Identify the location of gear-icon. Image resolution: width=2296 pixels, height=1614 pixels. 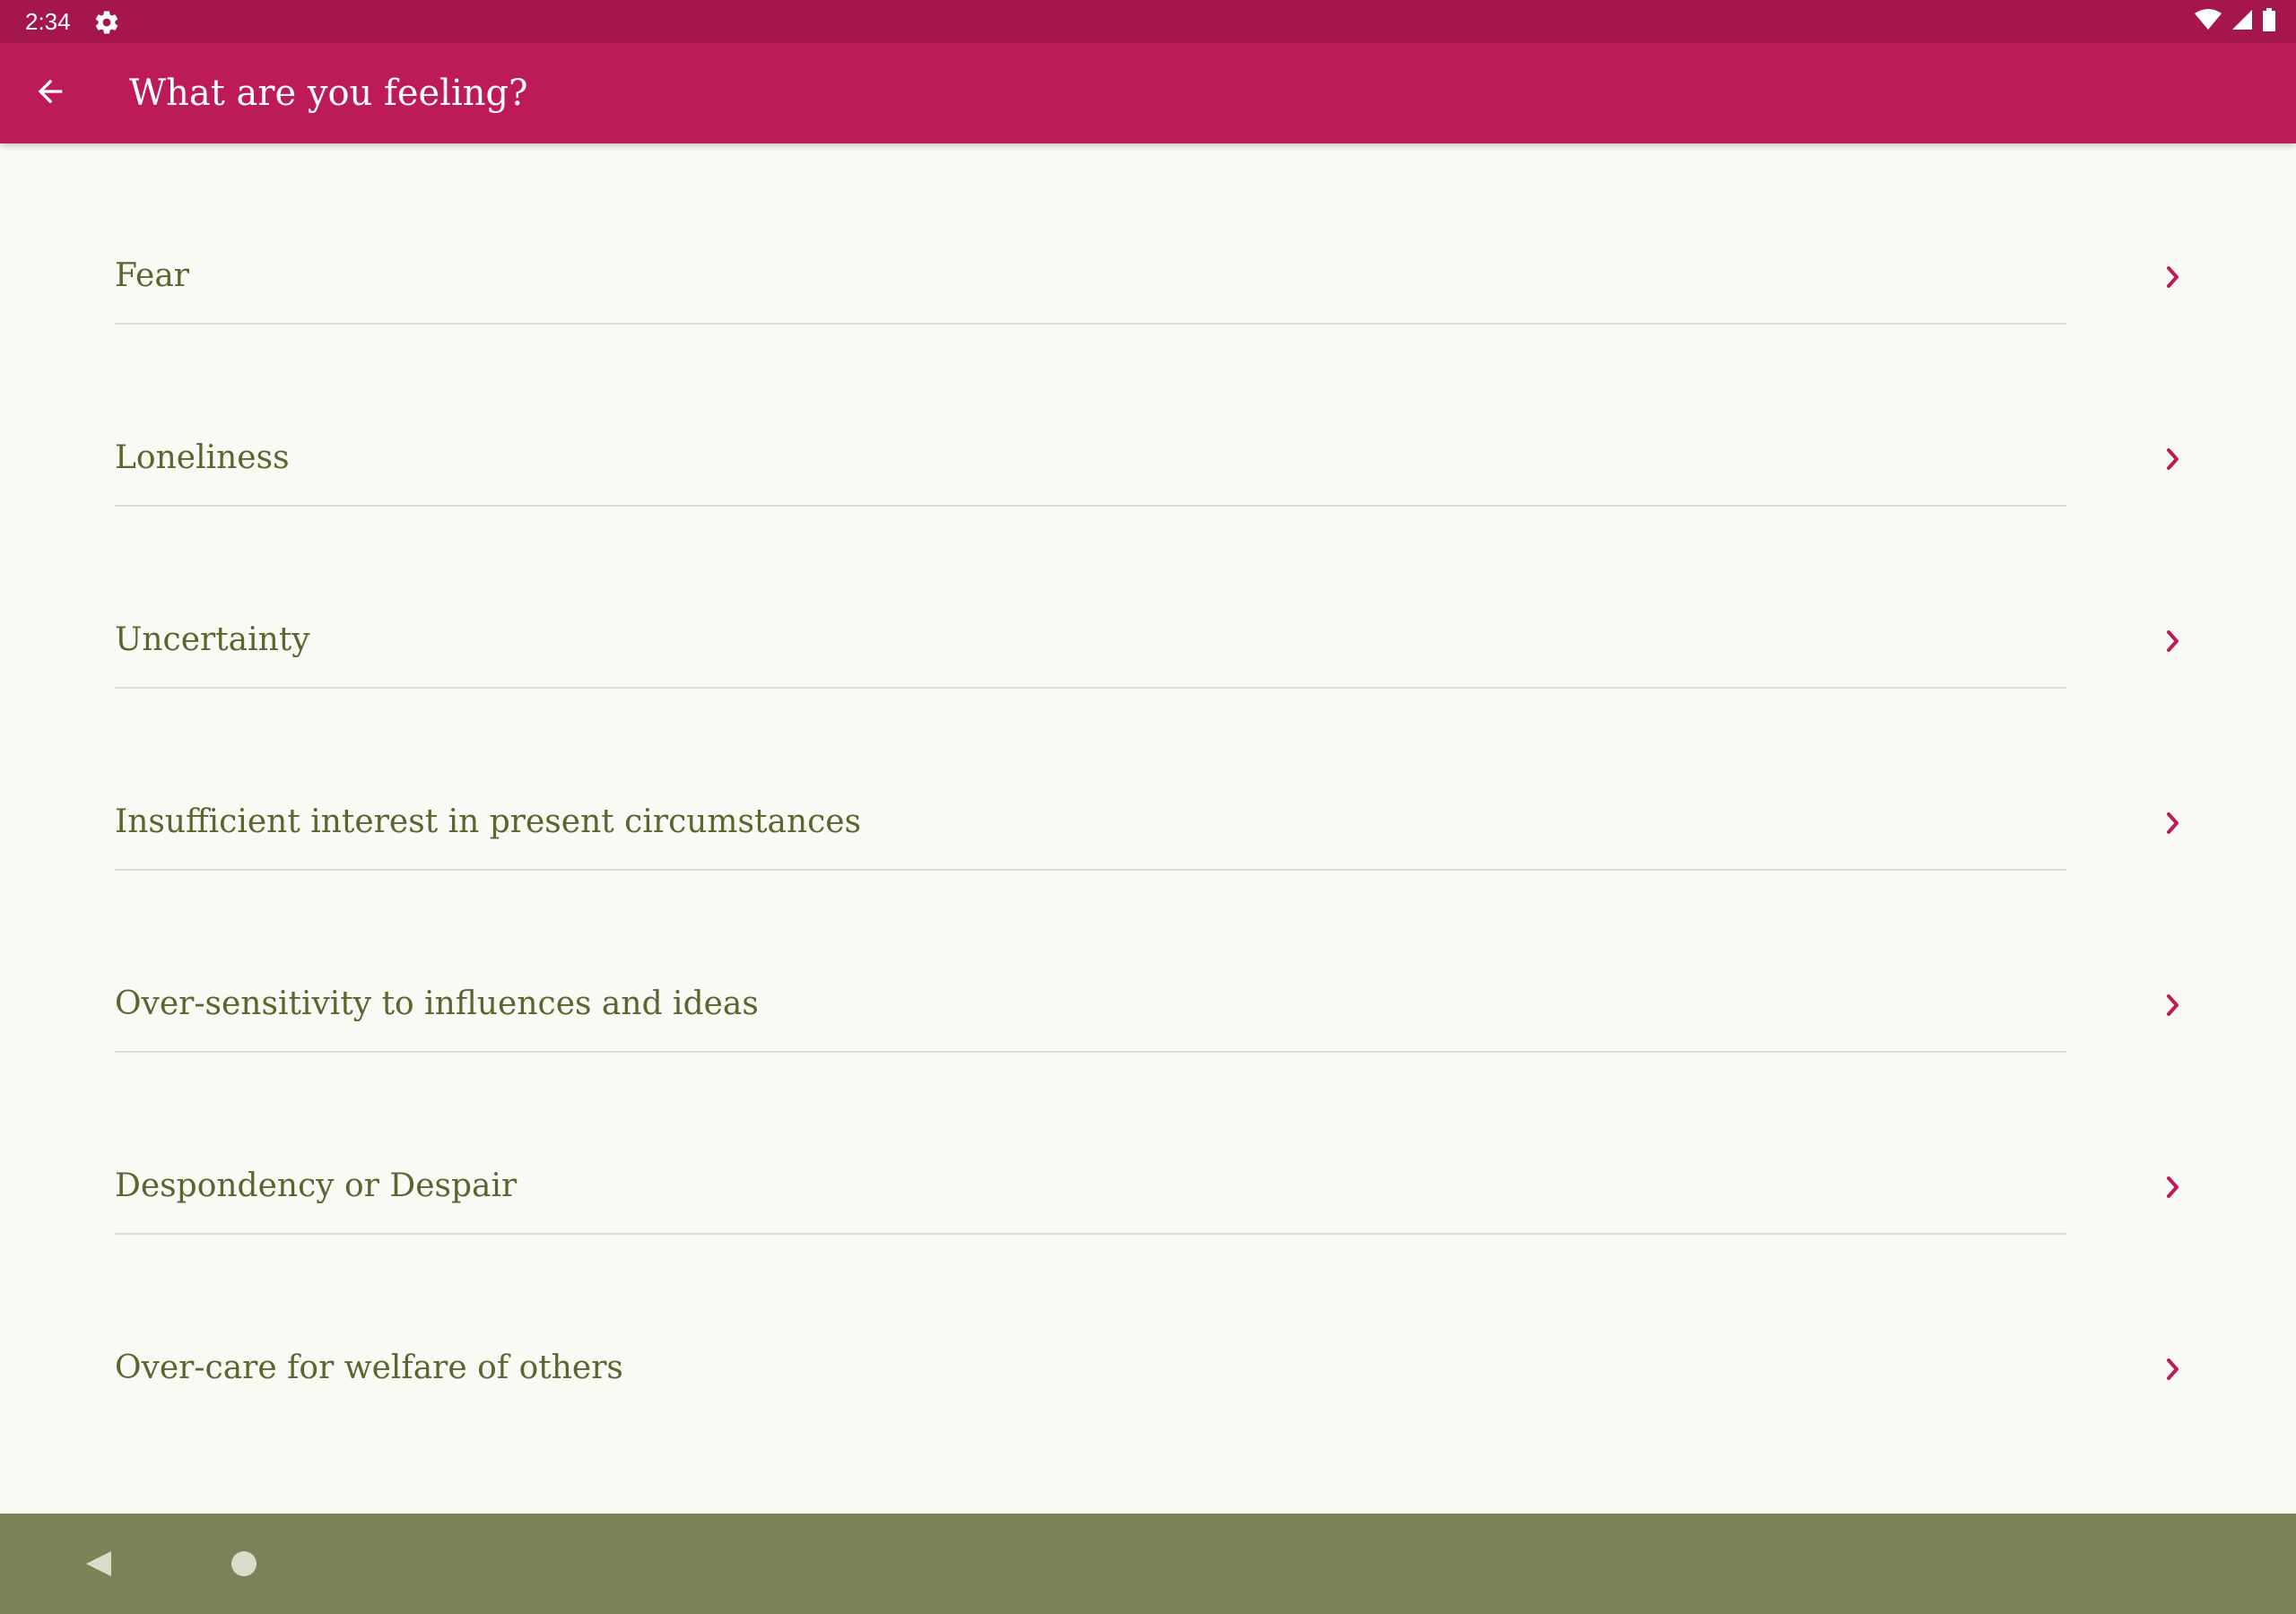
(106, 22).